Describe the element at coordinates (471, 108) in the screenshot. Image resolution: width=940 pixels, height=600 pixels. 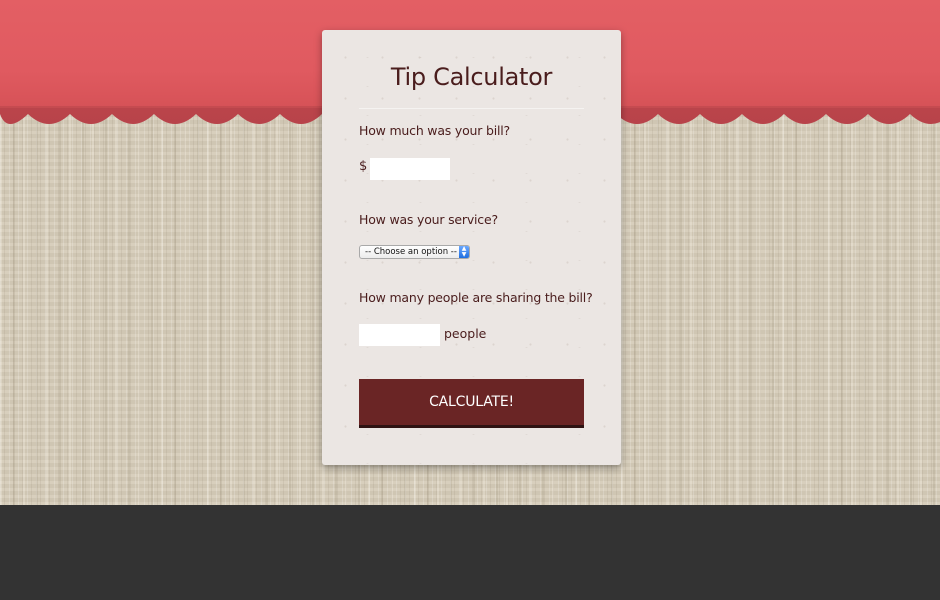
I see `title-divider` at that location.